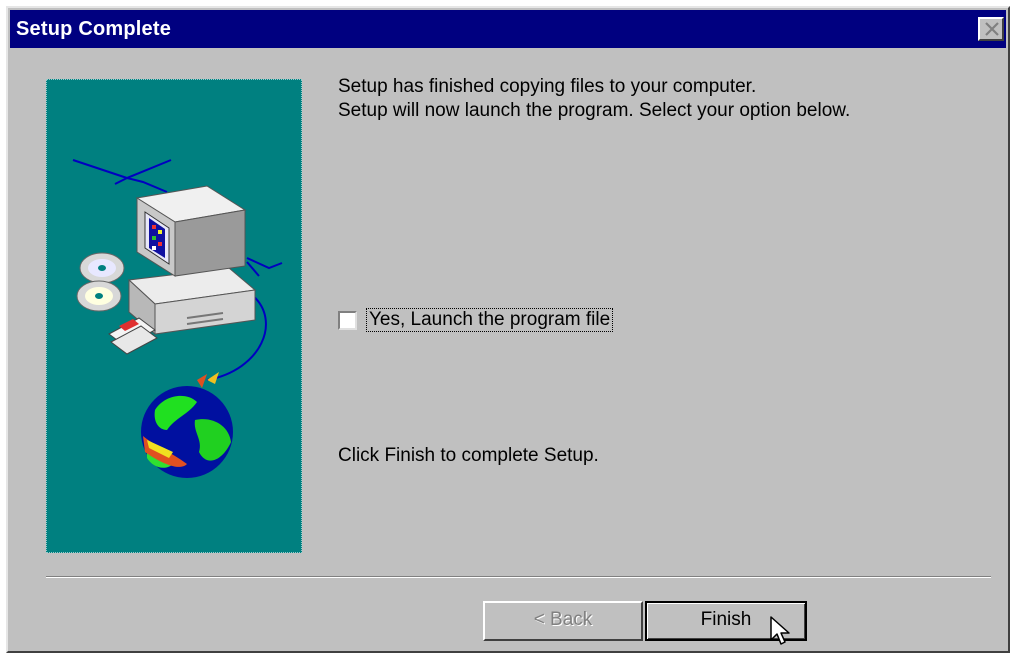  I want to click on title-bar: Setup Complete, so click(508, 29).